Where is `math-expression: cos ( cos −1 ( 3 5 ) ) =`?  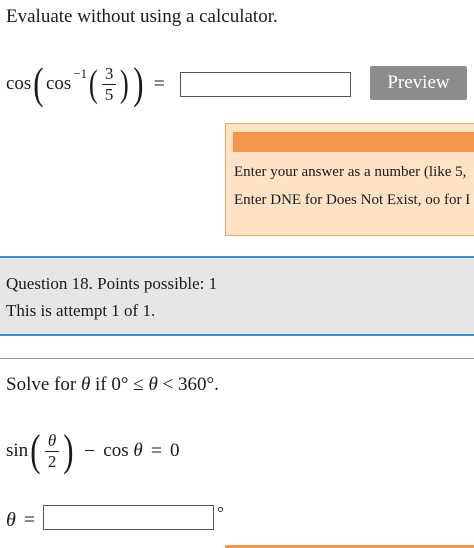
math-expression: cos ( cos −1 ( 3 5 ) ) = is located at coordinates (89, 84).